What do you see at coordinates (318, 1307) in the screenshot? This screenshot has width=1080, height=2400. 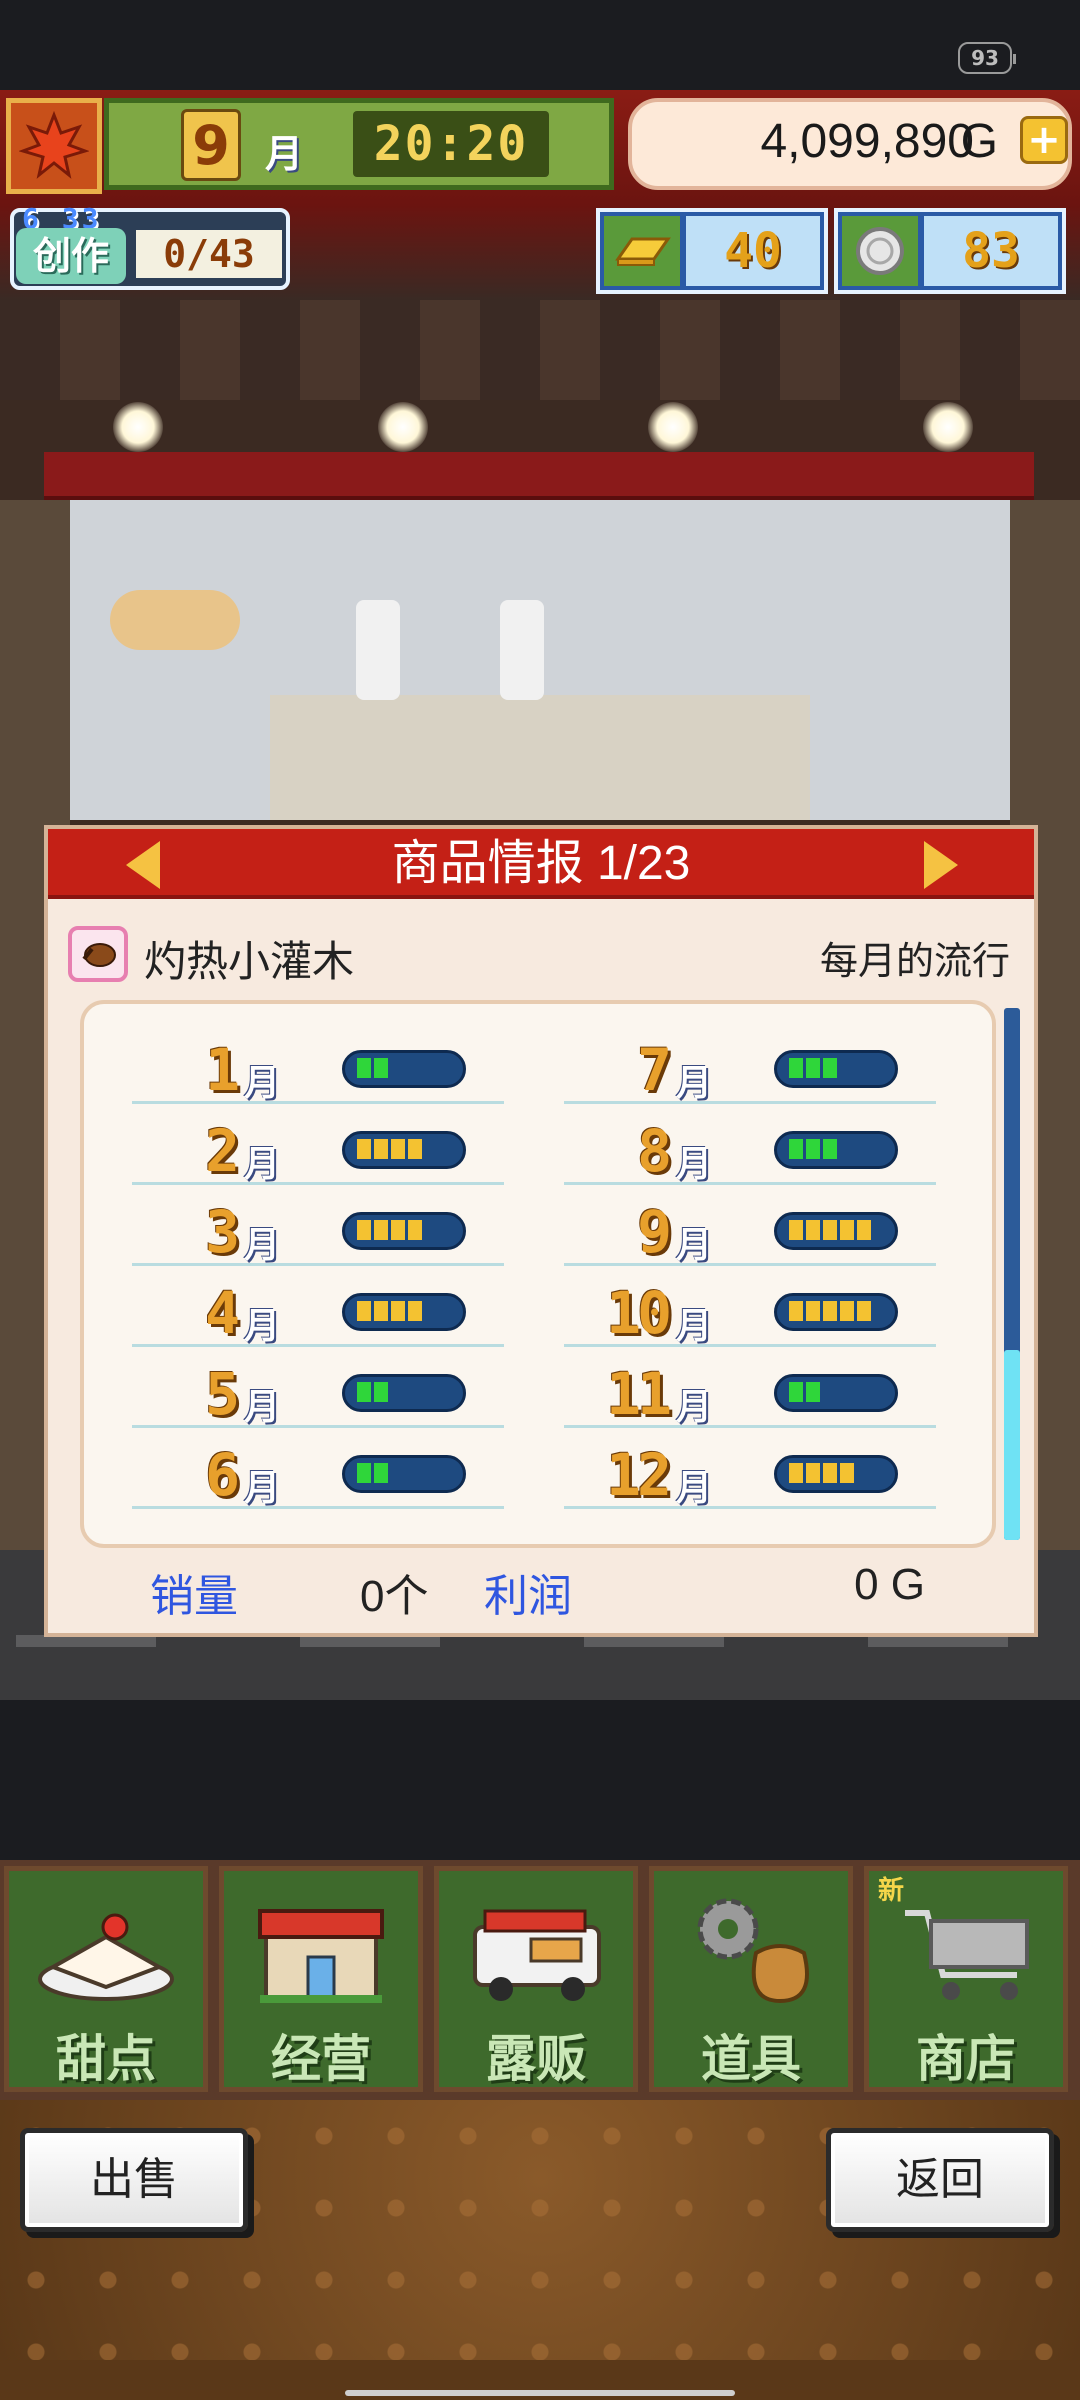 I see `month-row: 4月` at bounding box center [318, 1307].